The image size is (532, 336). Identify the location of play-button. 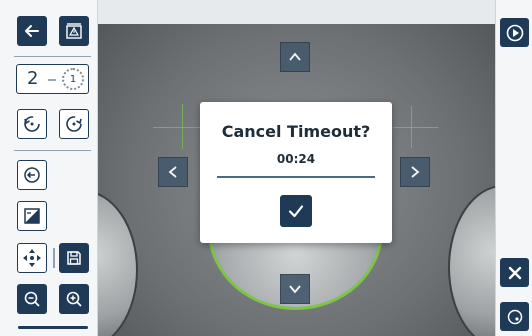
(514, 32).